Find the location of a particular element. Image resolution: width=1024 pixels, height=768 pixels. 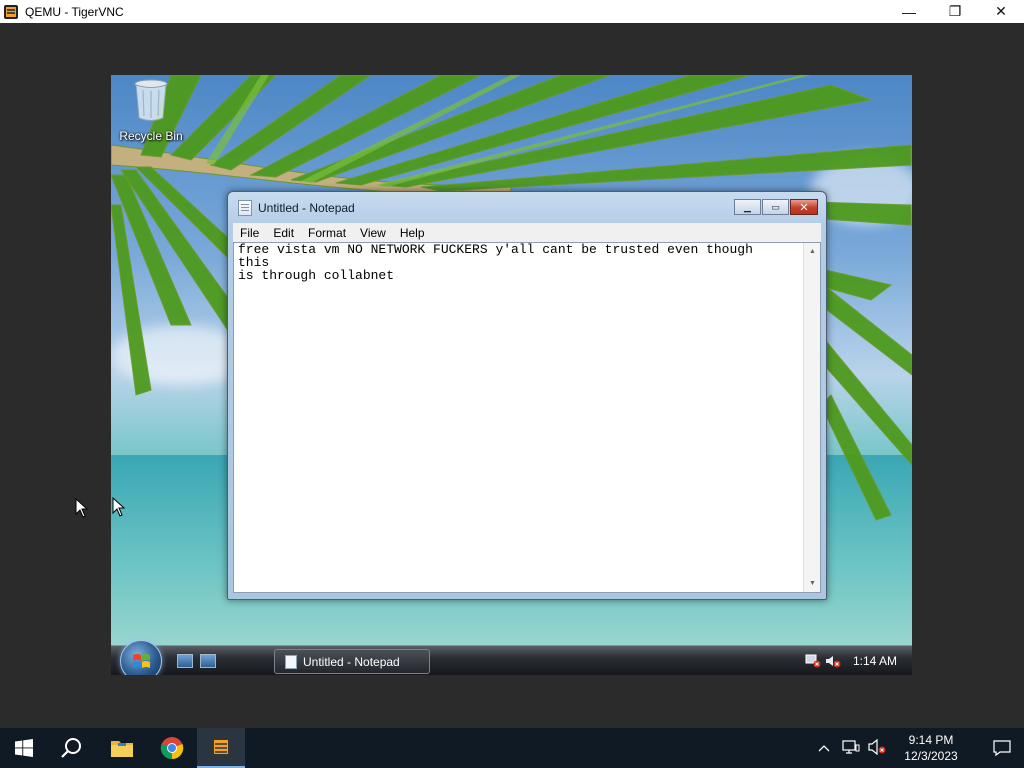

menu-view: View is located at coordinates (373, 233).